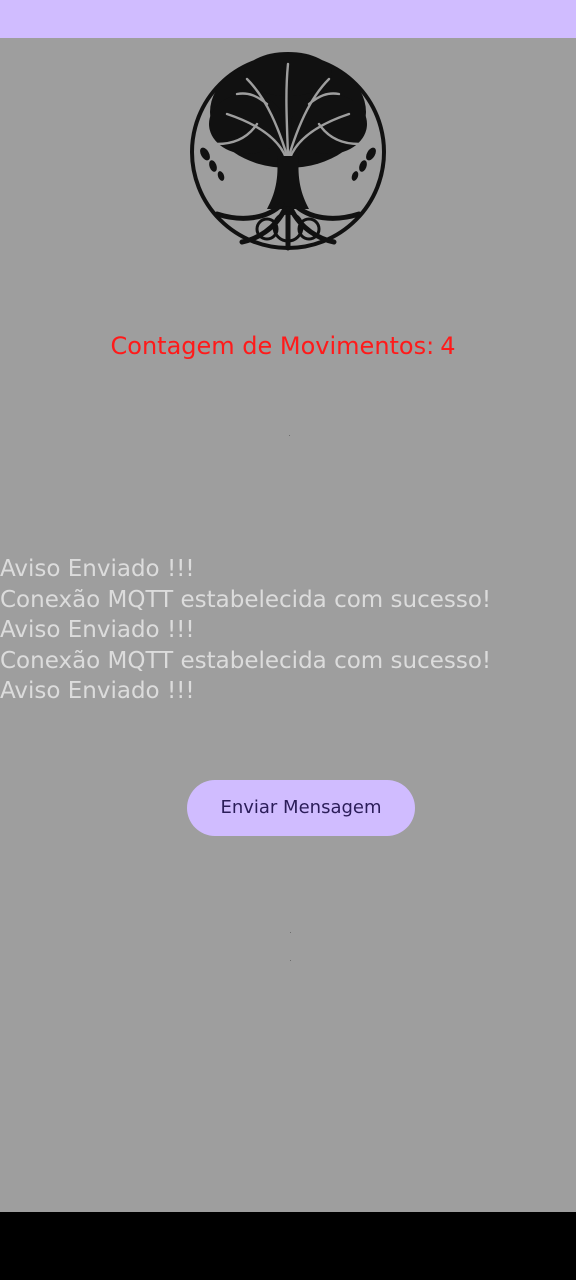 The width and height of the screenshot is (576, 1280). What do you see at coordinates (288, 150) in the screenshot?
I see `tree-of-life-icon` at bounding box center [288, 150].